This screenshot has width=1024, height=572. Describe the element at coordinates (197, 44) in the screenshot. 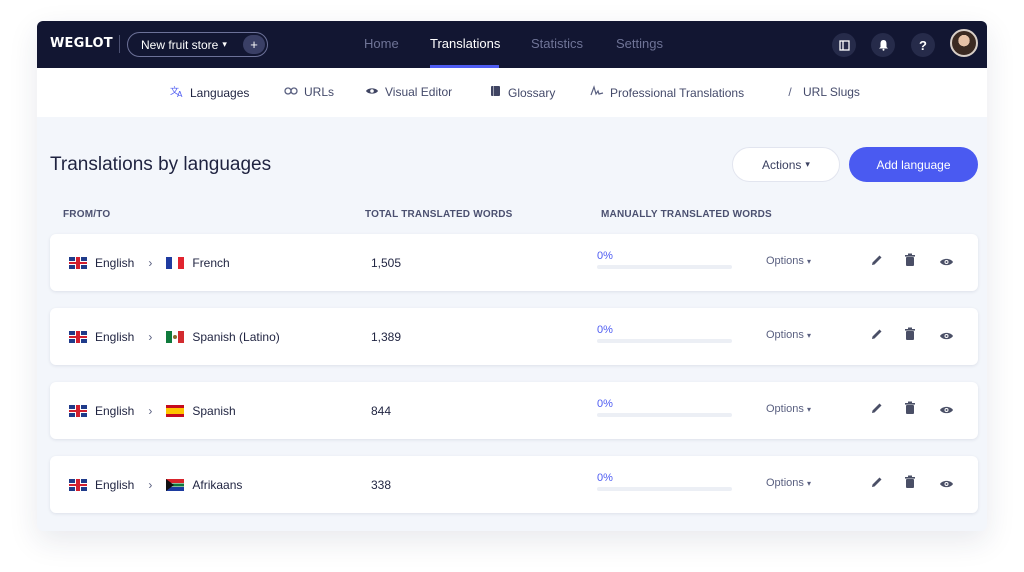

I see `project-selector: New fruit store ▾ +` at that location.